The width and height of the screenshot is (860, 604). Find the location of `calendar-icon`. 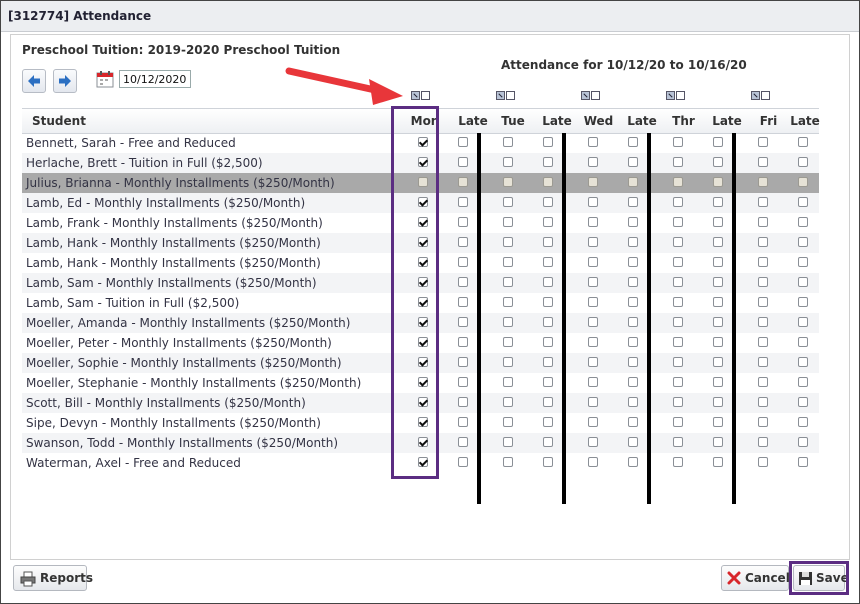

calendar-icon is located at coordinates (105, 79).